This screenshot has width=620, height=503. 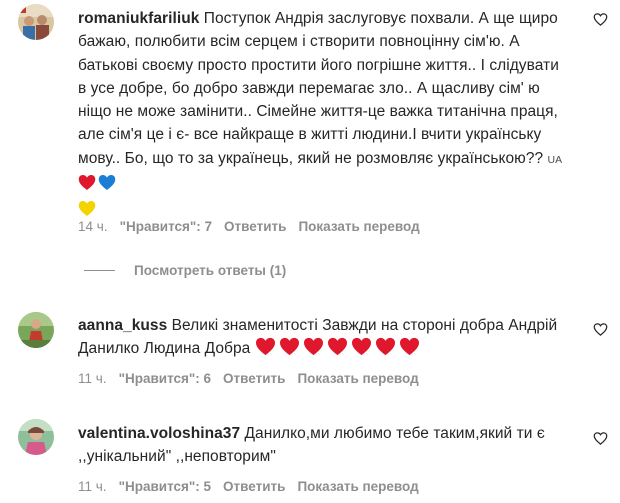 What do you see at coordinates (99, 270) in the screenshot?
I see `replies-divider` at bounding box center [99, 270].